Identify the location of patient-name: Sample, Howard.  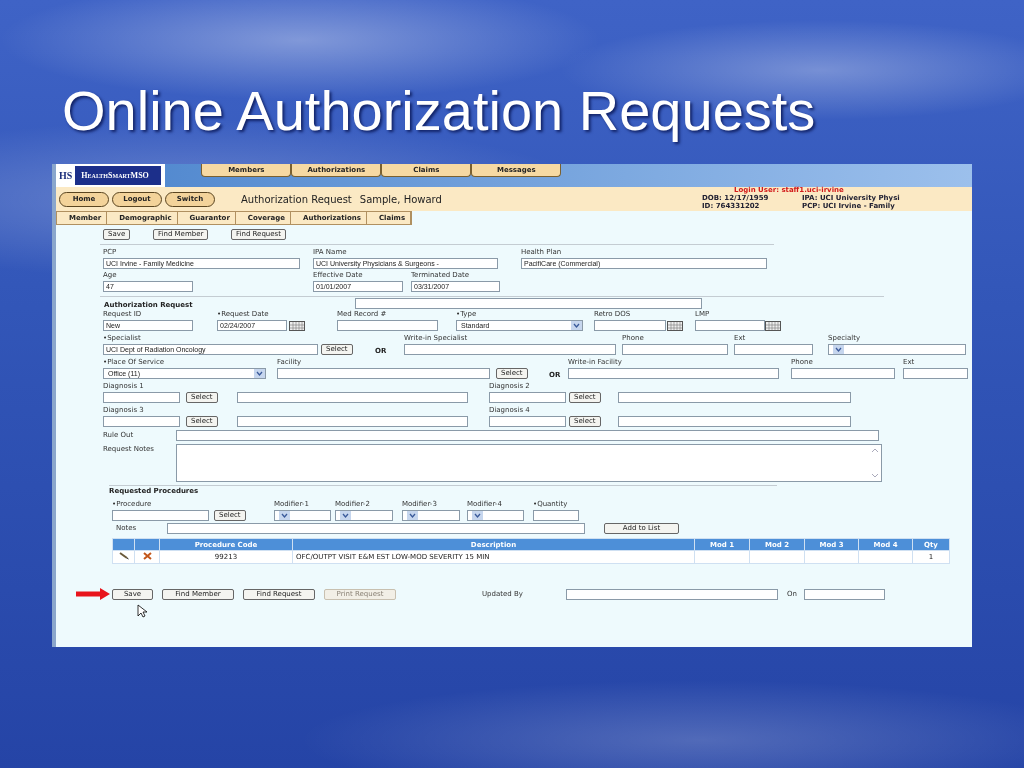
(400, 199).